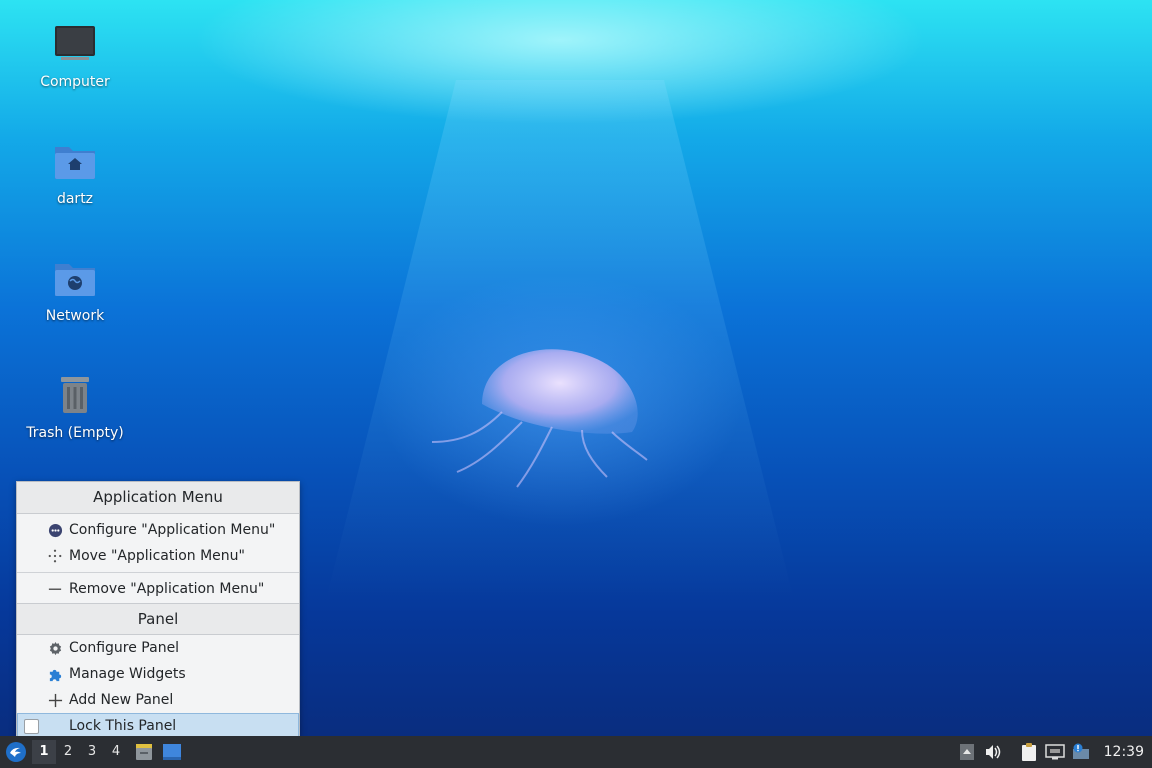 This screenshot has height=768, width=1152. I want to click on chevron-up-icon, so click(966, 752).